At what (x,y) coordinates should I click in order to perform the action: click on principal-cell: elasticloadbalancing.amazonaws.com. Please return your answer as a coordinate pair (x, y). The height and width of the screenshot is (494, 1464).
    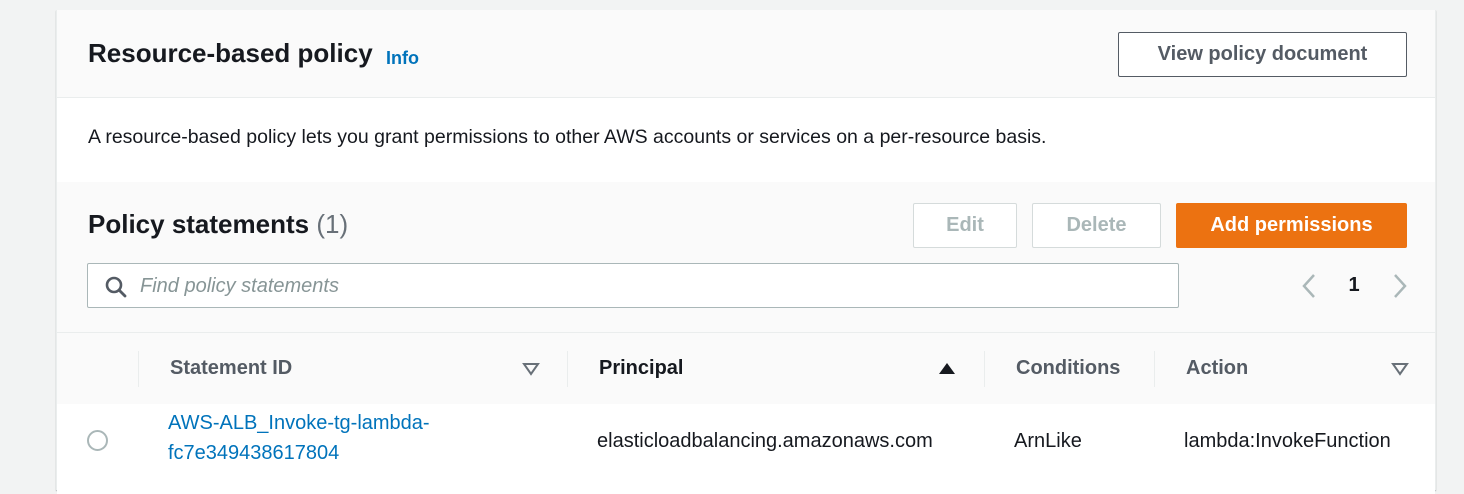
    Looking at the image, I should click on (765, 441).